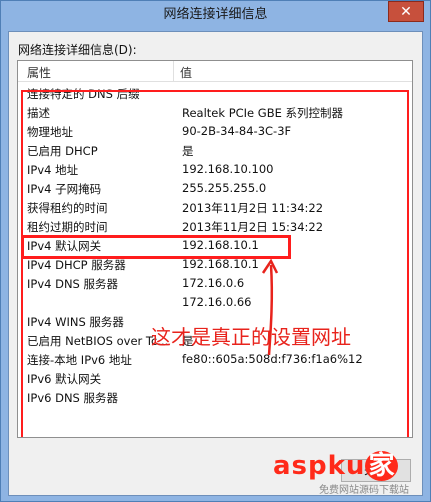 The width and height of the screenshot is (431, 502). I want to click on row-property: 租约过期的时间, so click(67, 227).